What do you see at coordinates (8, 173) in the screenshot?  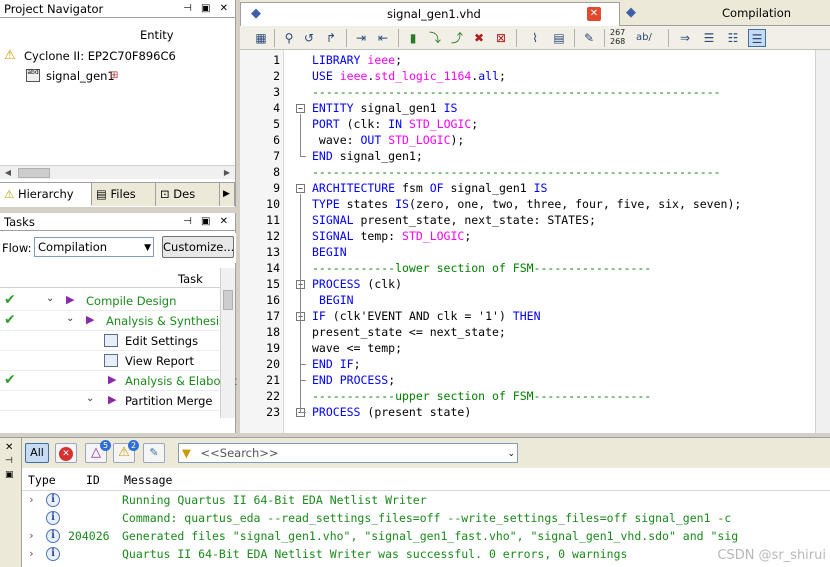 I see `scroll-left-icon: ◀` at bounding box center [8, 173].